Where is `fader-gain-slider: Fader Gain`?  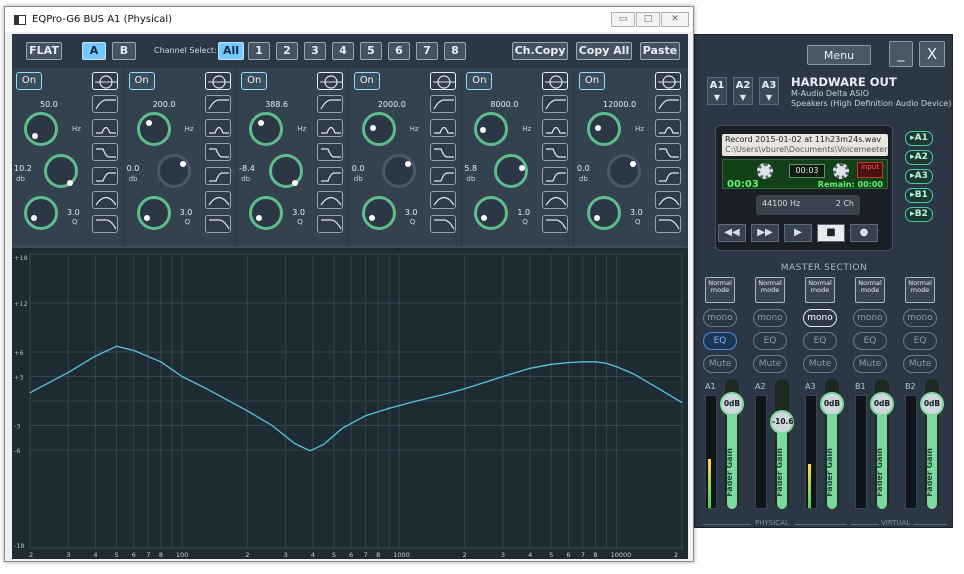
fader-gain-slider: Fader Gain is located at coordinates (782, 444).